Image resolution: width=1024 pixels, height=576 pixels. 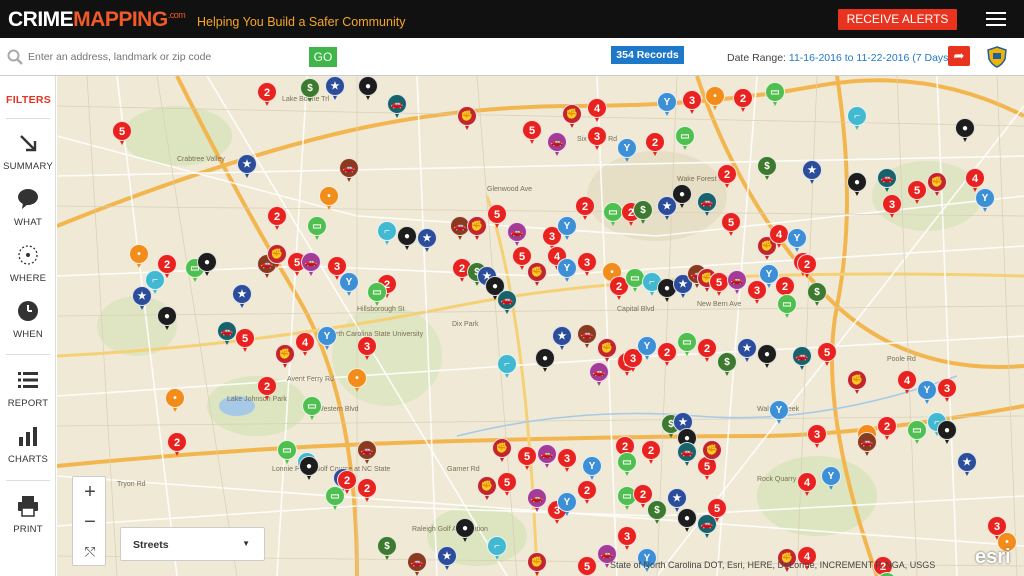 What do you see at coordinates (28, 324) in the screenshot?
I see `sidebar-item-when: WHEN` at bounding box center [28, 324].